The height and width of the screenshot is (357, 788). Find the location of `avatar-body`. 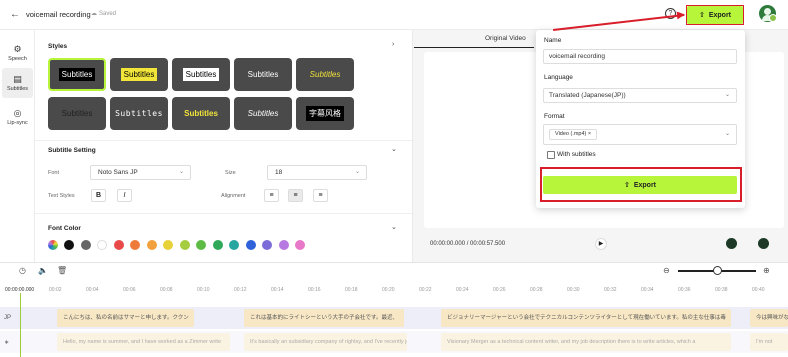

avatar-body is located at coordinates (767, 18).